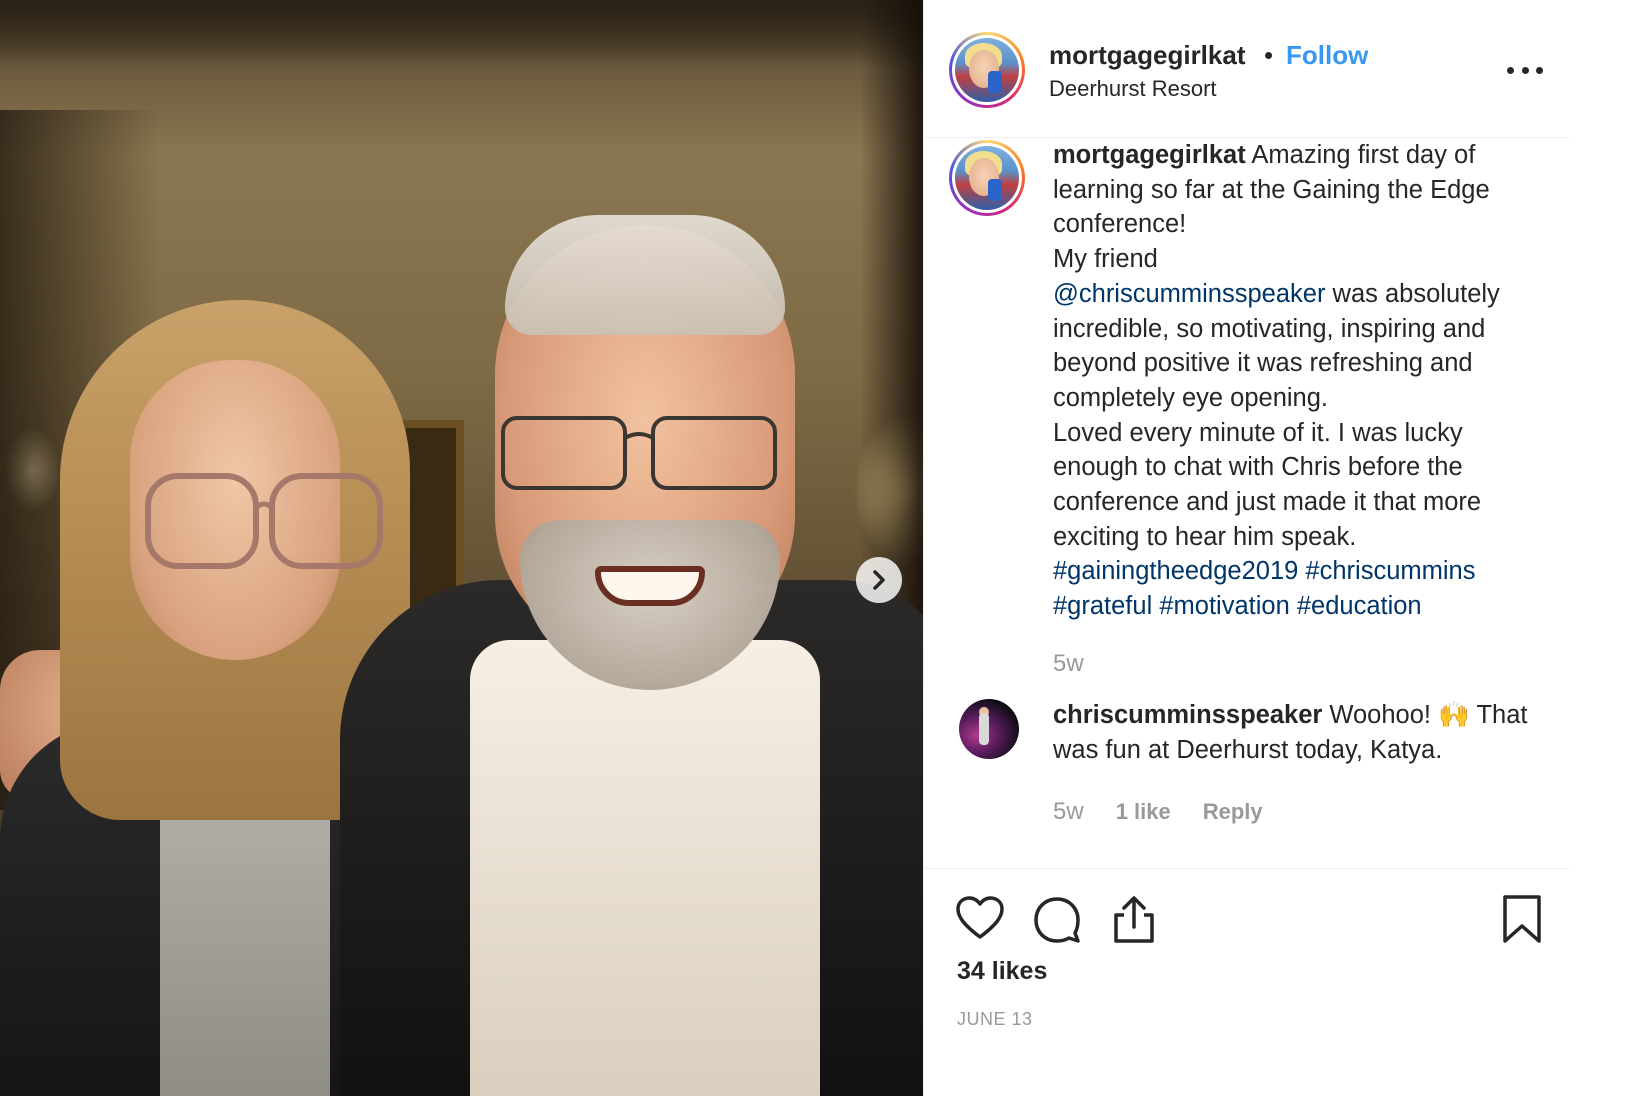  What do you see at coordinates (645, 275) in the screenshot?
I see `photo-man-hair` at bounding box center [645, 275].